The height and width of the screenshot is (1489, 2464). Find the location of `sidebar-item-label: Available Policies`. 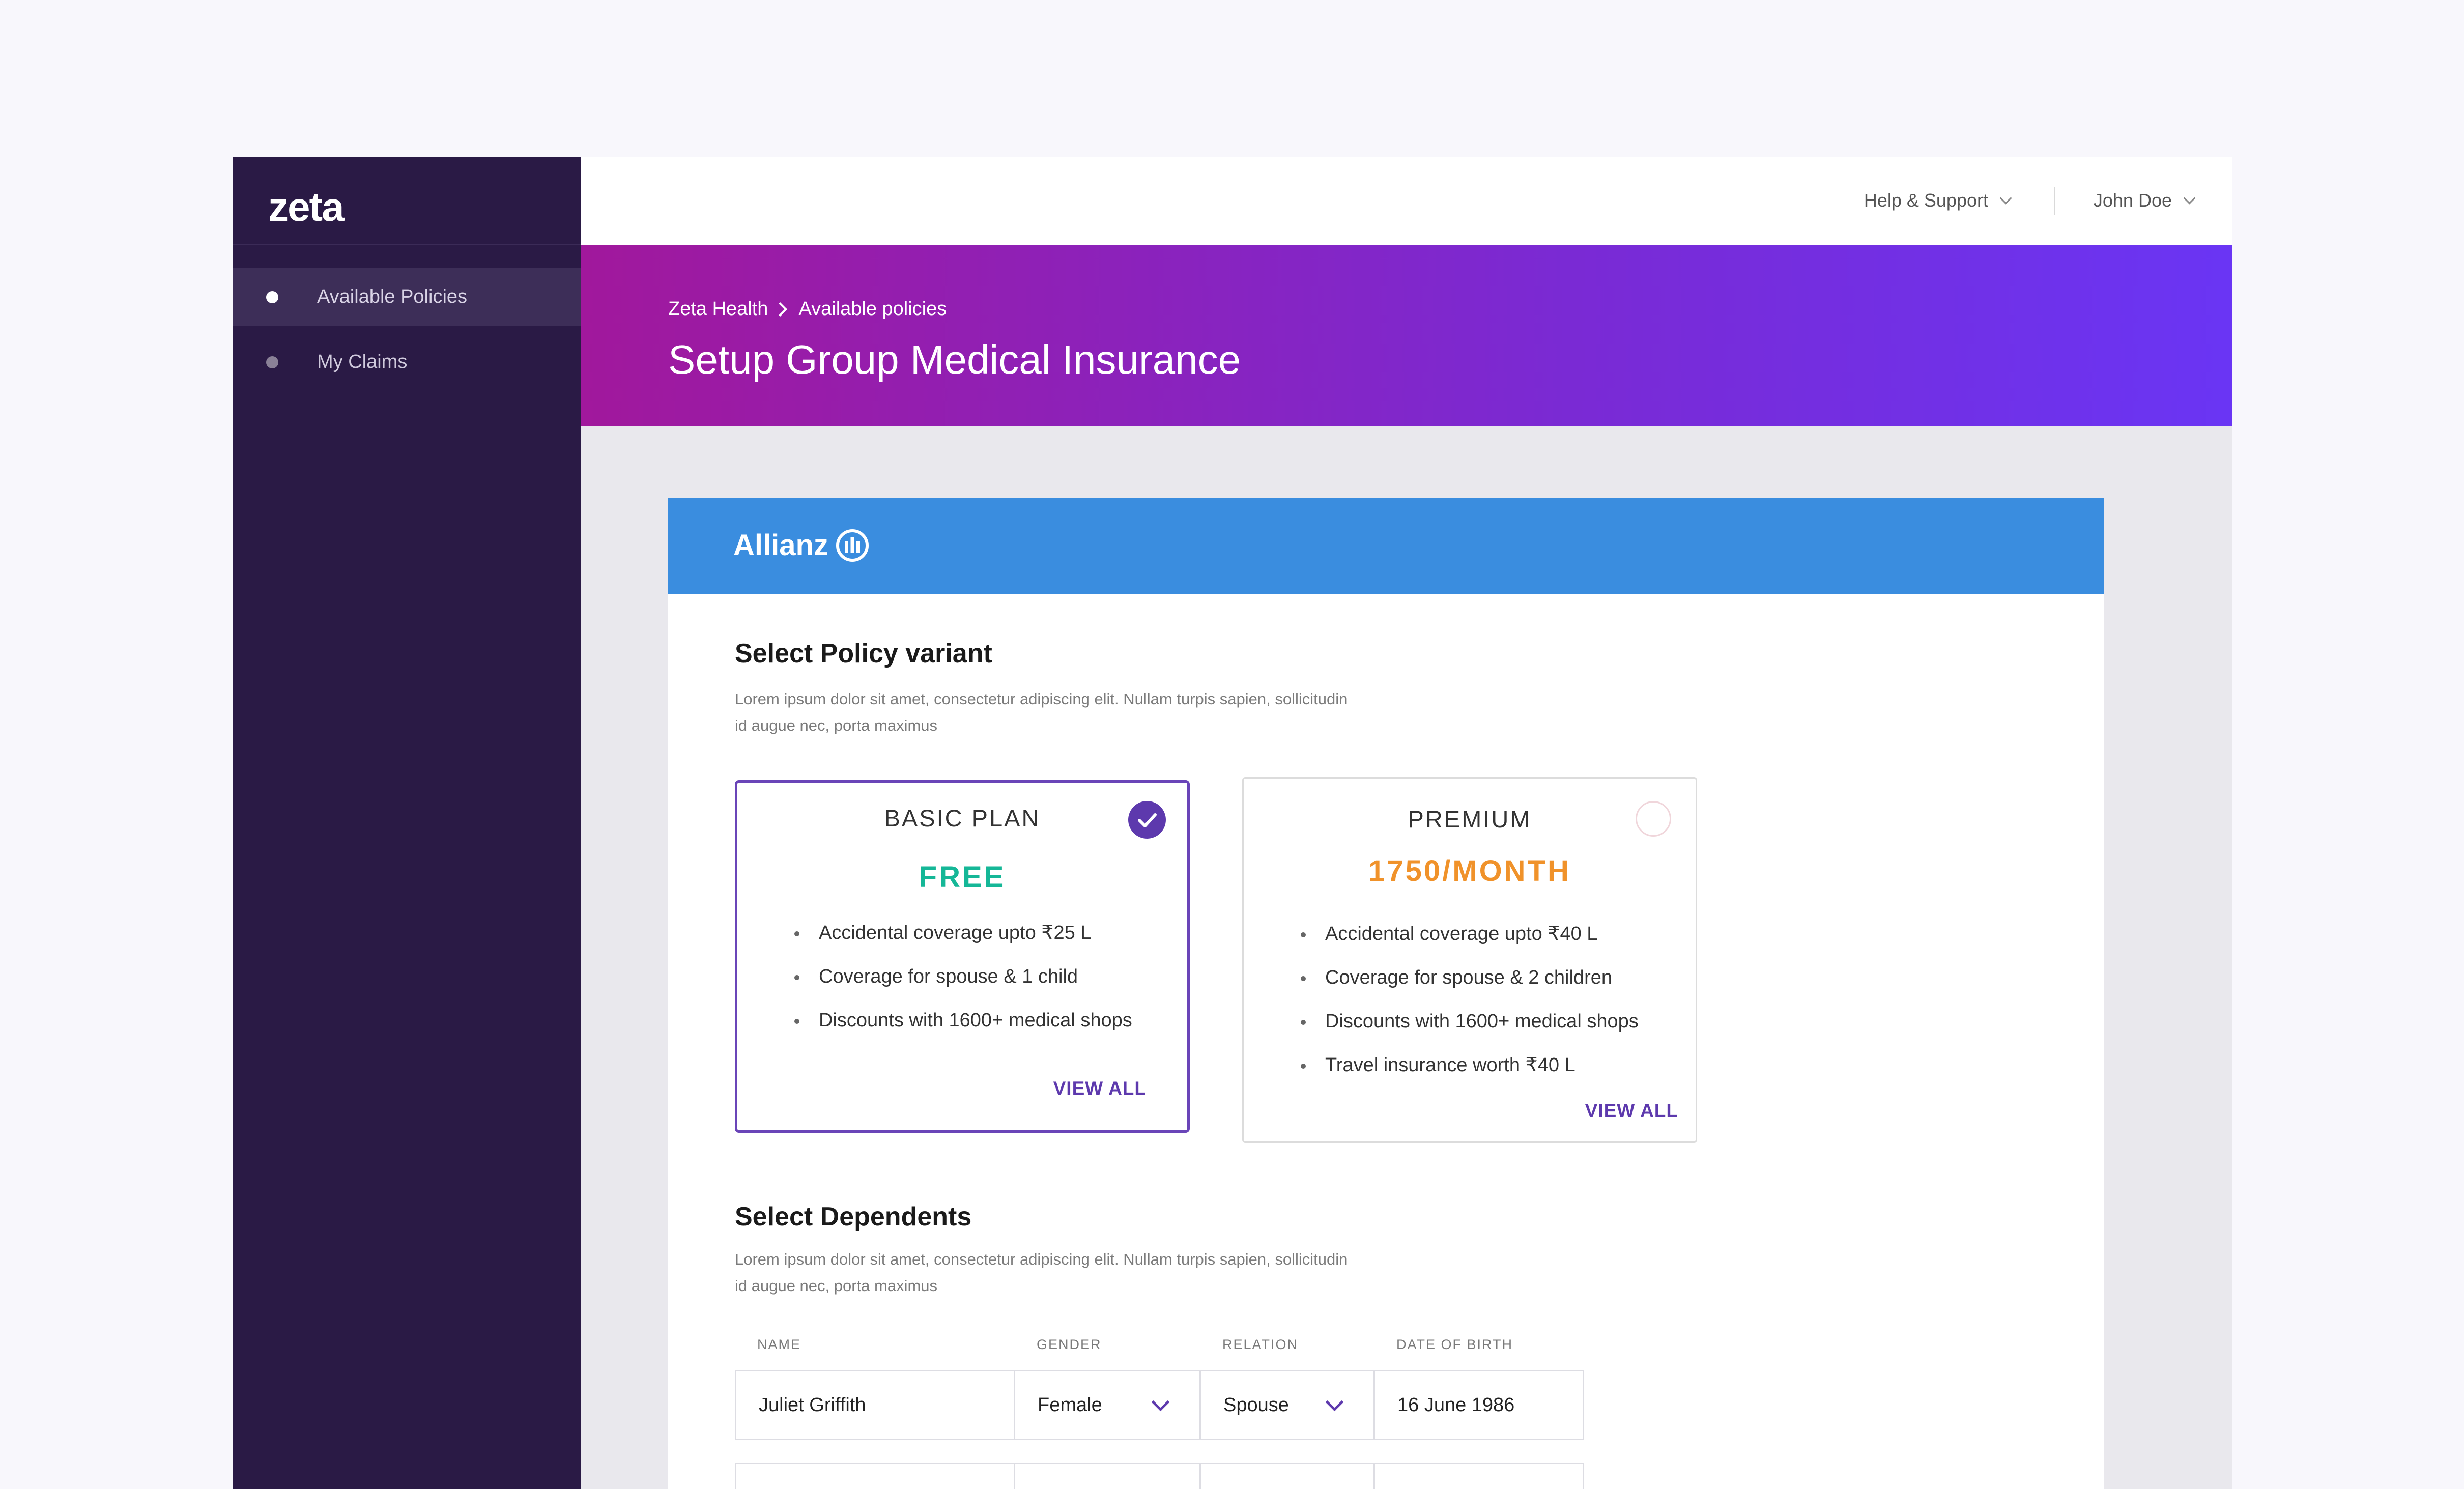

sidebar-item-label: Available Policies is located at coordinates (392, 296).